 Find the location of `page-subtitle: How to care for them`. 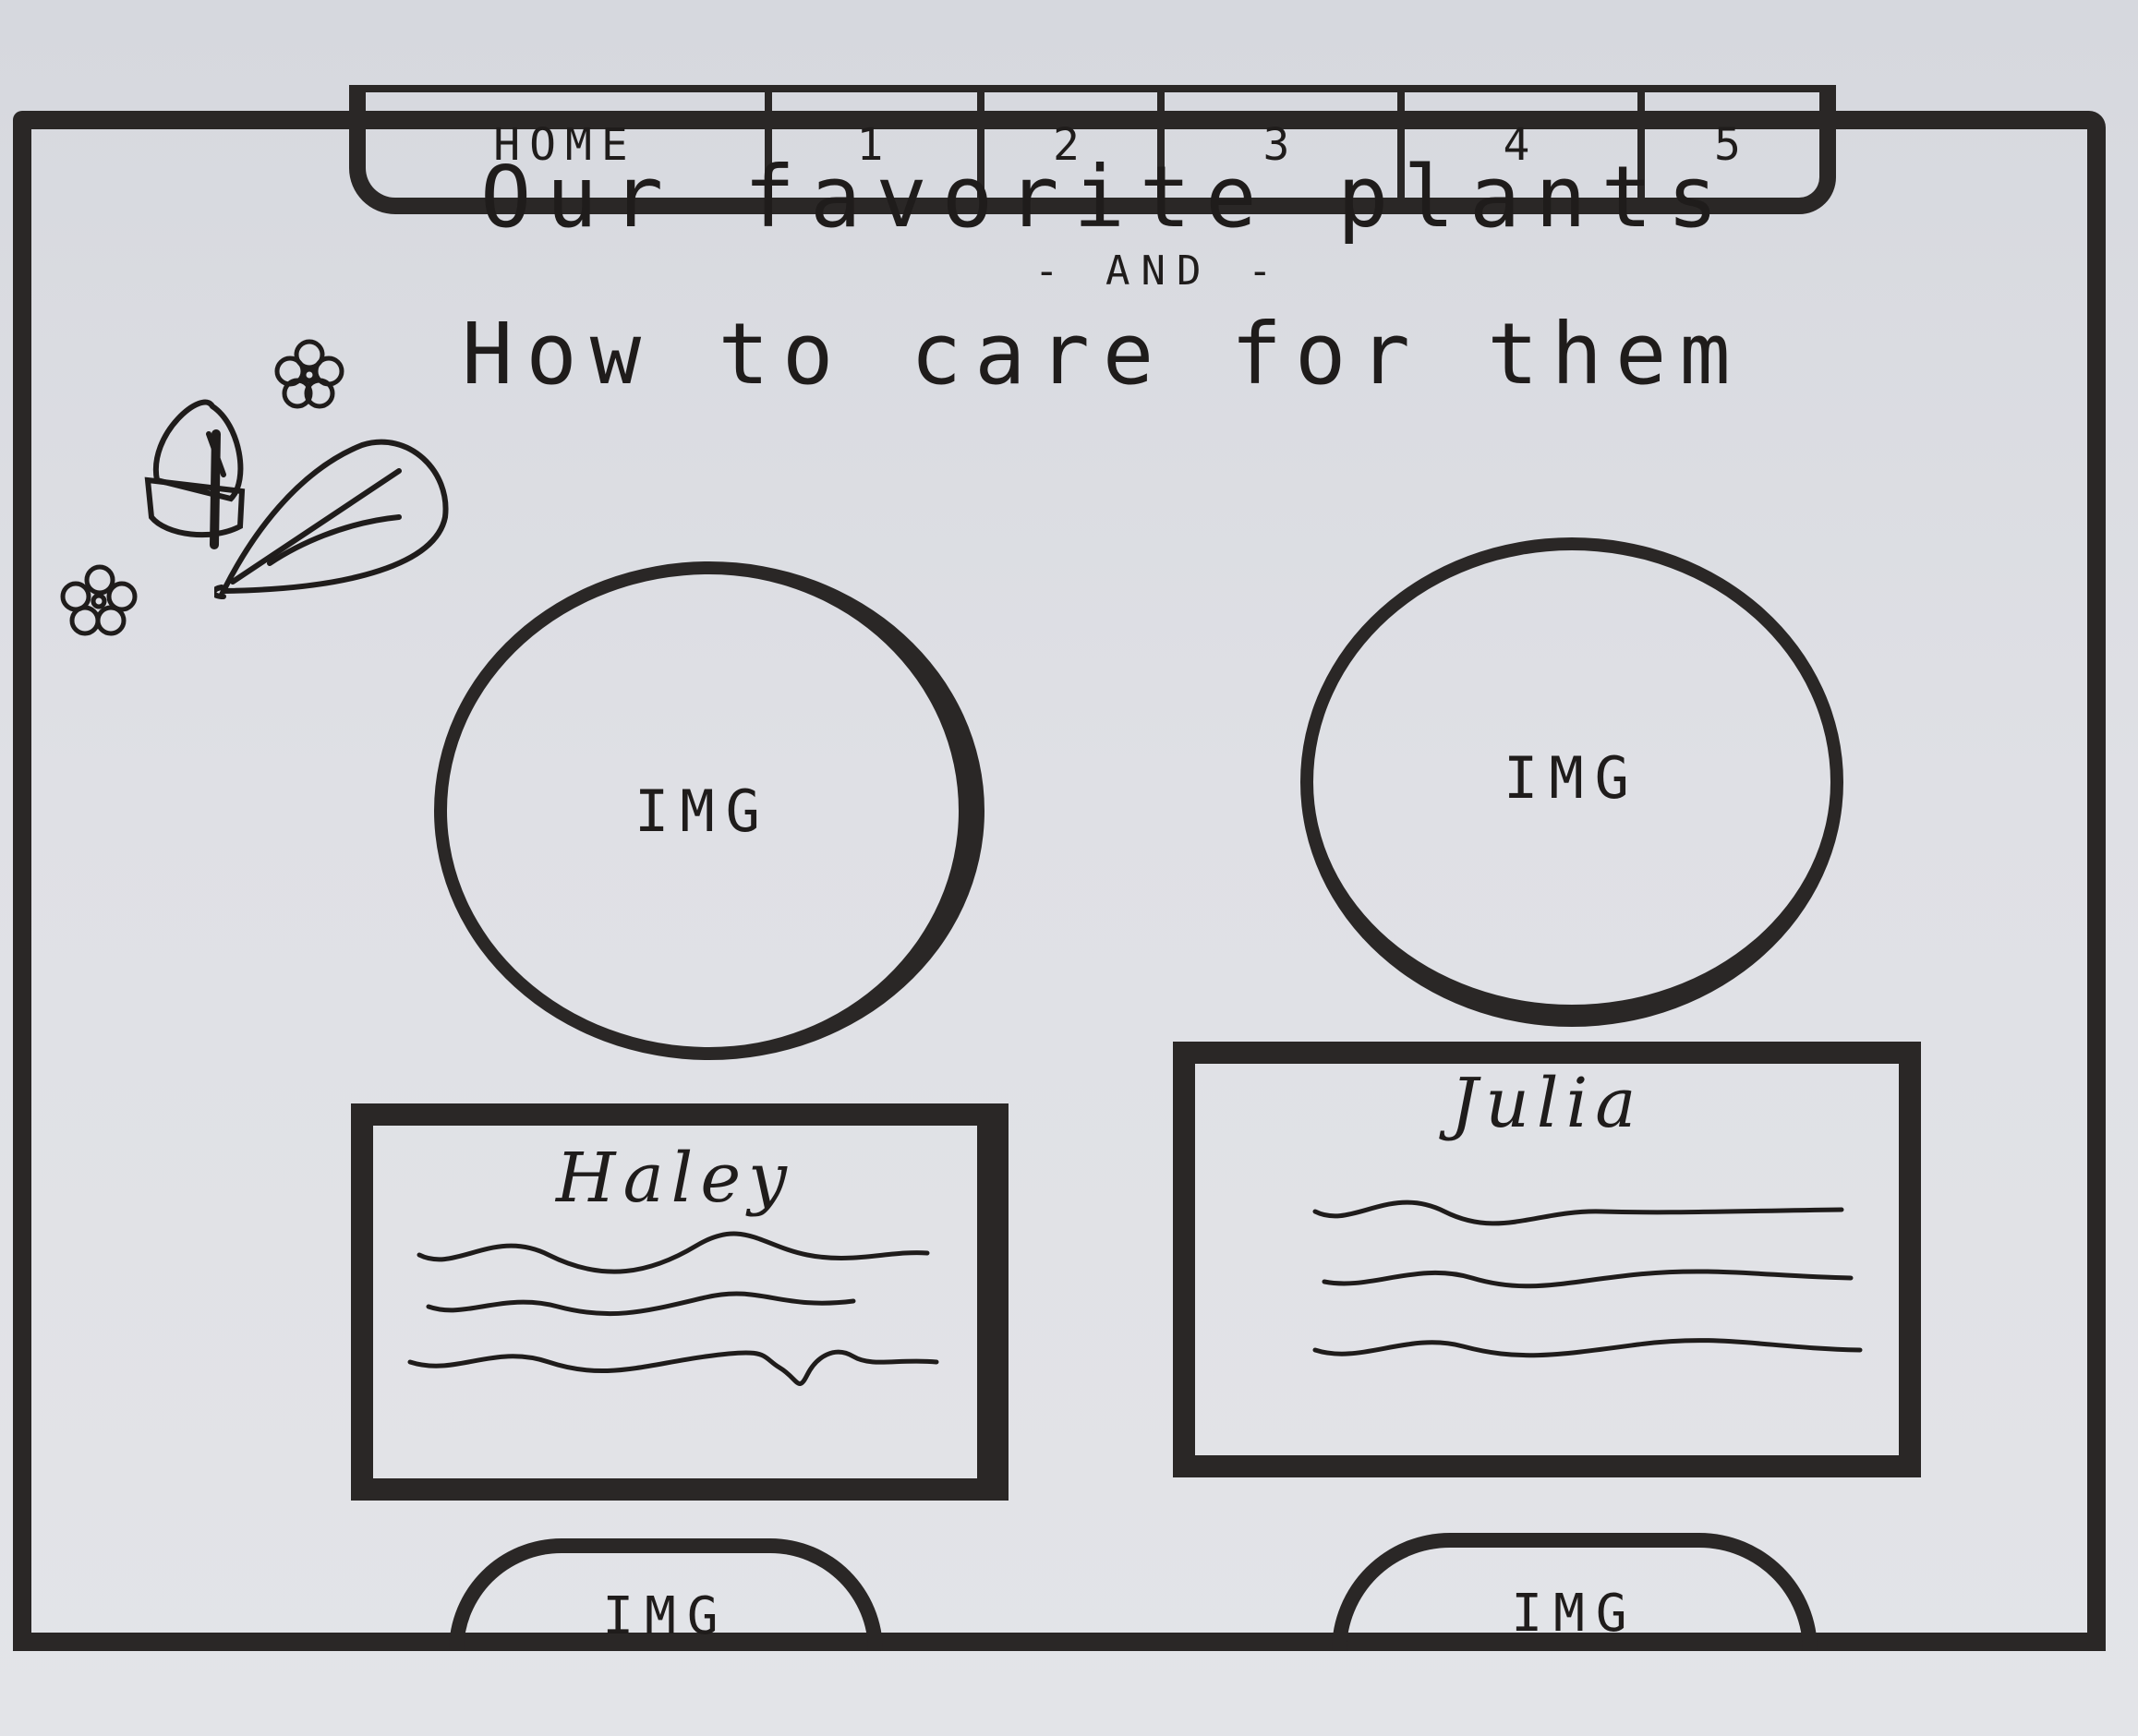

page-subtitle: How to care for them is located at coordinates (1103, 355).